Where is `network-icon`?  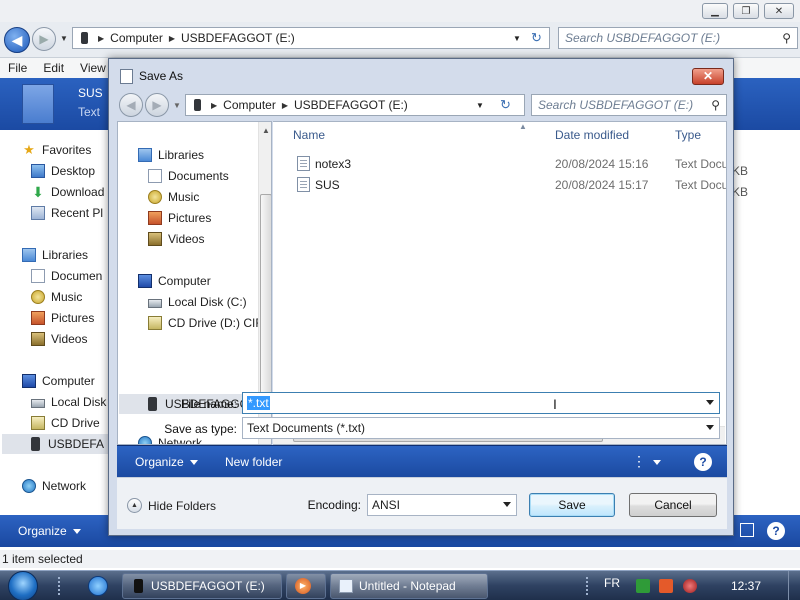 network-icon is located at coordinates (29, 486).